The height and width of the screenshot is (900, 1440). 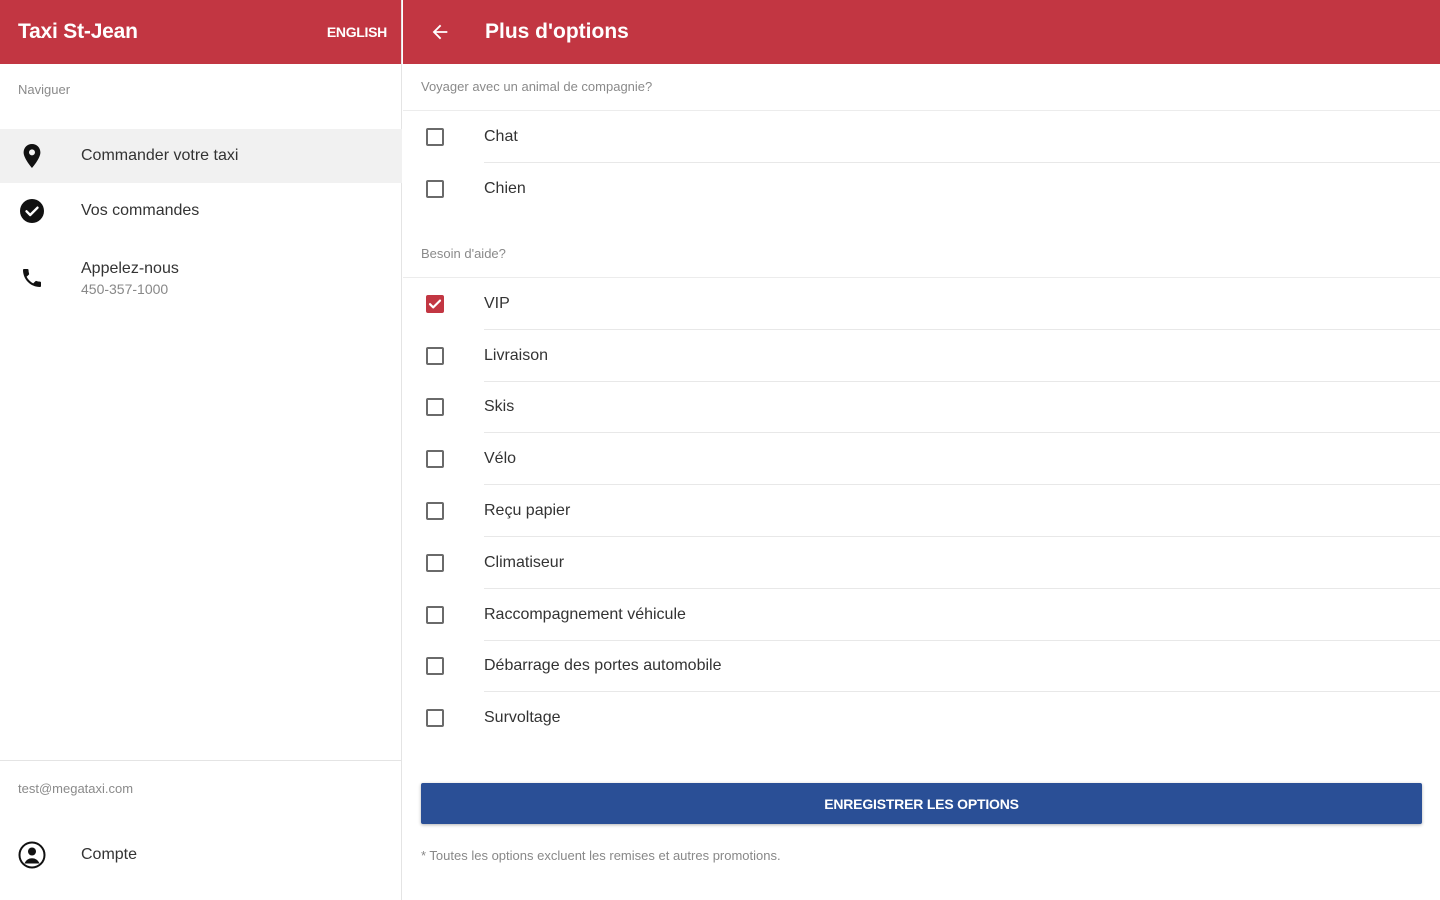 I want to click on save-options-button: ENREGISTRER LES OPTIONS, so click(x=921, y=803).